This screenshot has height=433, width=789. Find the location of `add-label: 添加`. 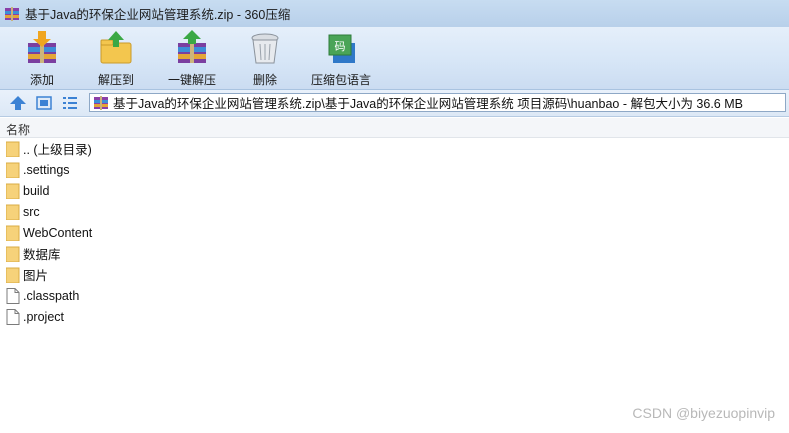

add-label: 添加 is located at coordinates (41, 80).